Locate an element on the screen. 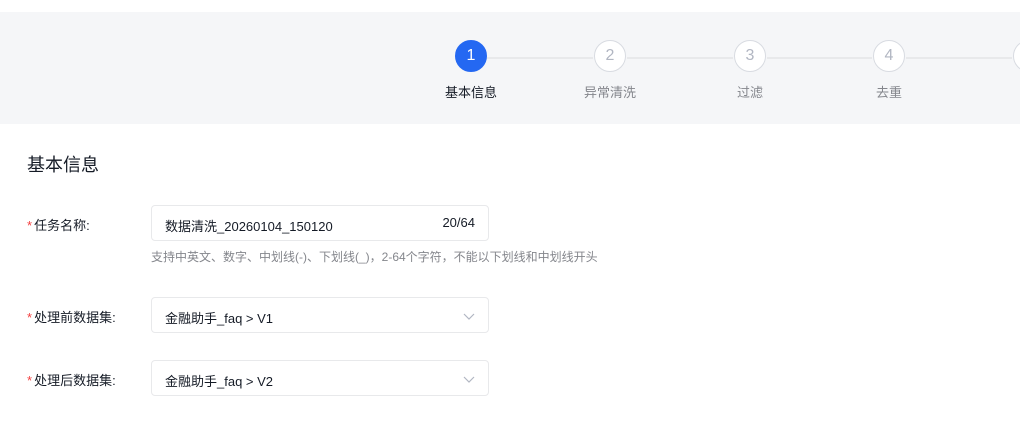 Image resolution: width=1020 pixels, height=440 pixels. target-dataset-value: 金融助手_faq > V2 is located at coordinates (219, 381).